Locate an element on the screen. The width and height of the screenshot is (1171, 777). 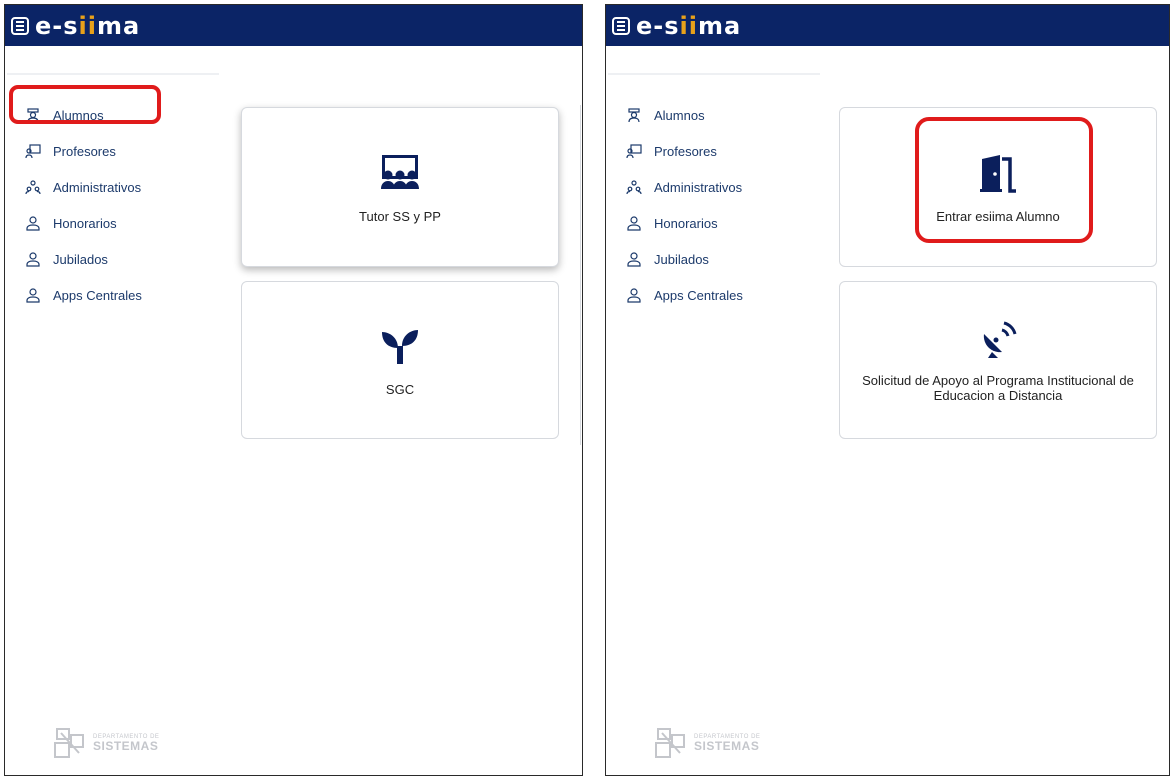
app-card-sgc: SGC is located at coordinates (400, 360).